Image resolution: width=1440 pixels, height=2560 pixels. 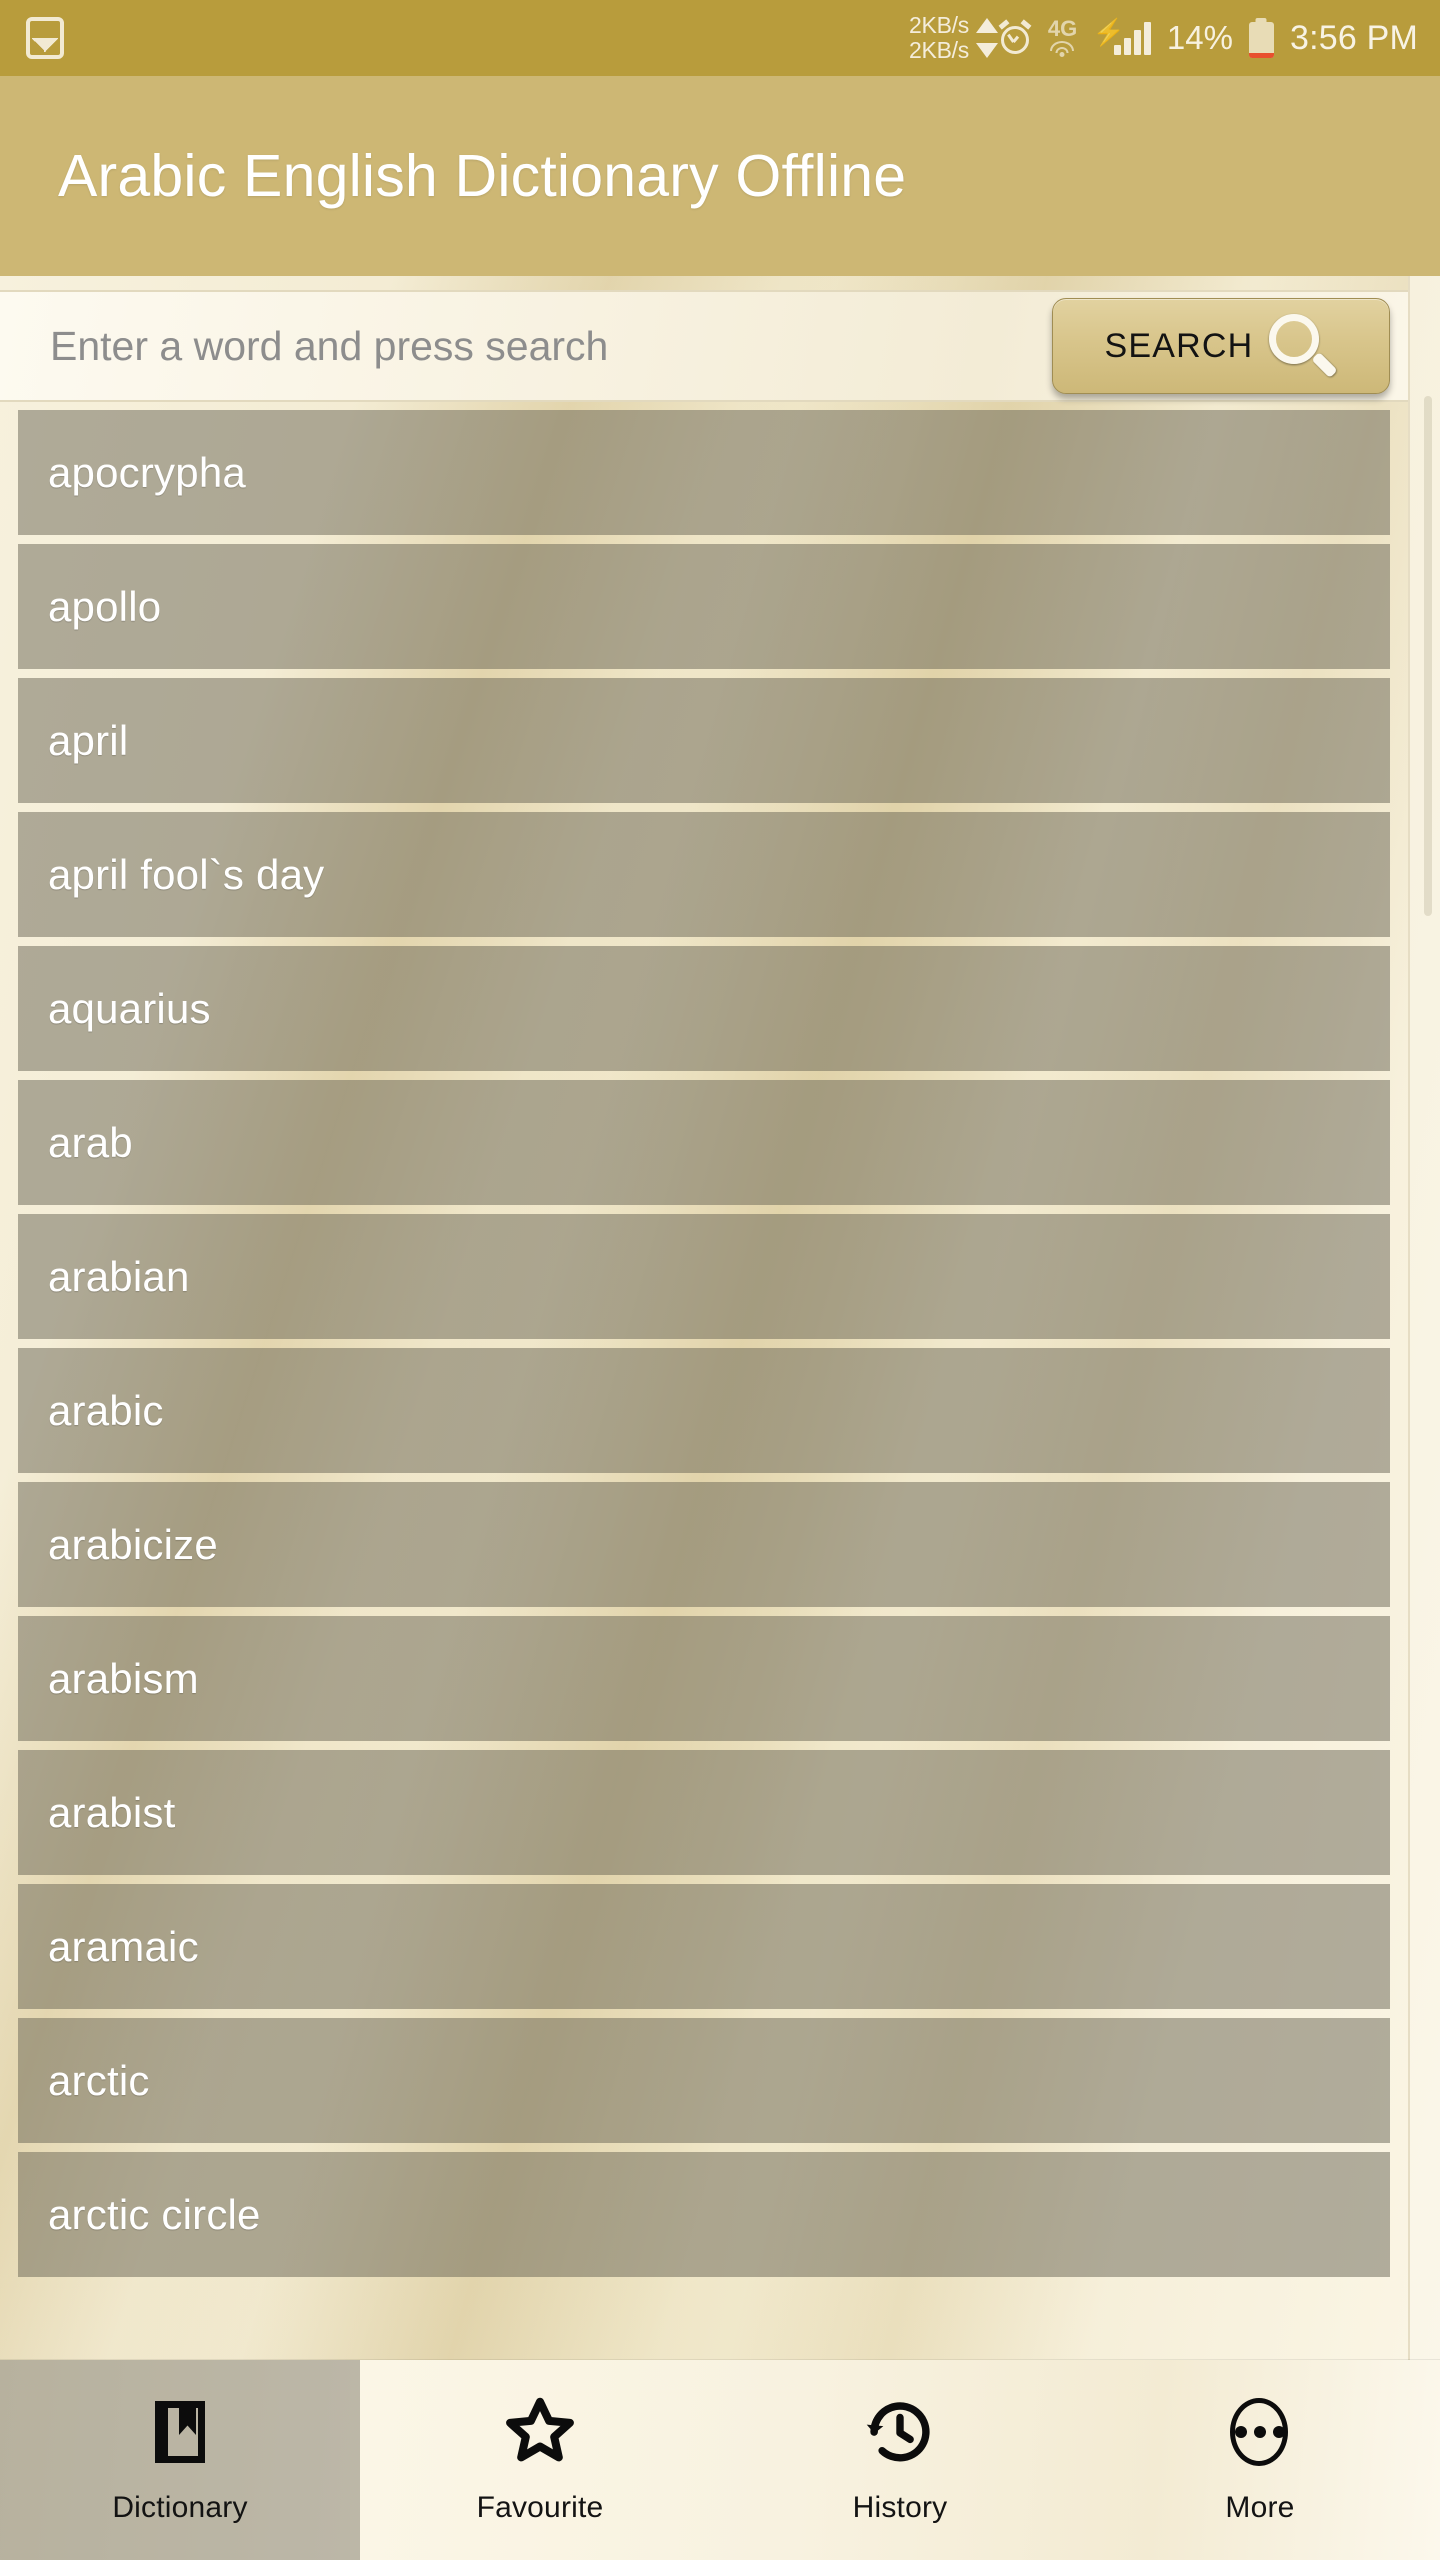 I want to click on word-list-item-label: arabicize, so click(x=133, y=1544).